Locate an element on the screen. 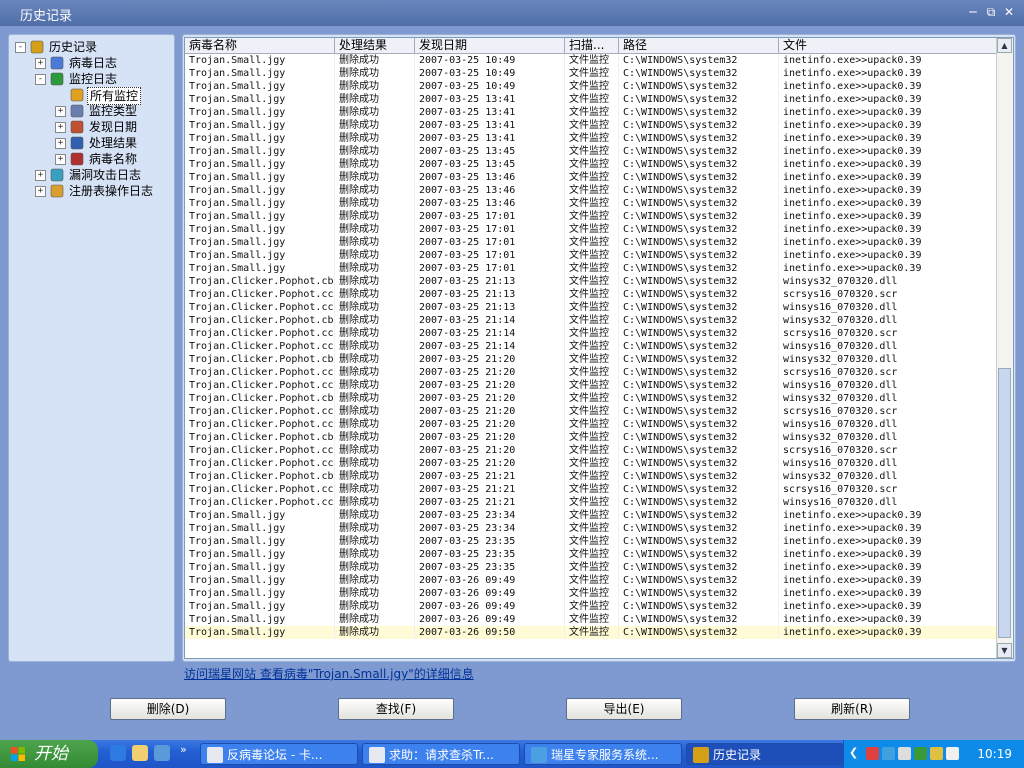  column-header: 病毒名称 is located at coordinates (260, 45).